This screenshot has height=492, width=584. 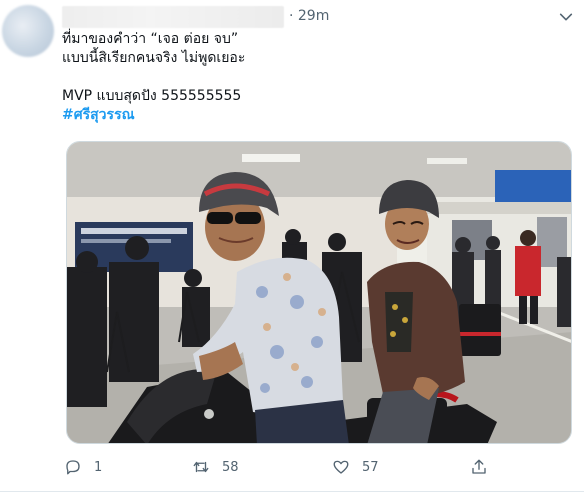 What do you see at coordinates (566, 17) in the screenshot?
I see `chevron-down-icon` at bounding box center [566, 17].